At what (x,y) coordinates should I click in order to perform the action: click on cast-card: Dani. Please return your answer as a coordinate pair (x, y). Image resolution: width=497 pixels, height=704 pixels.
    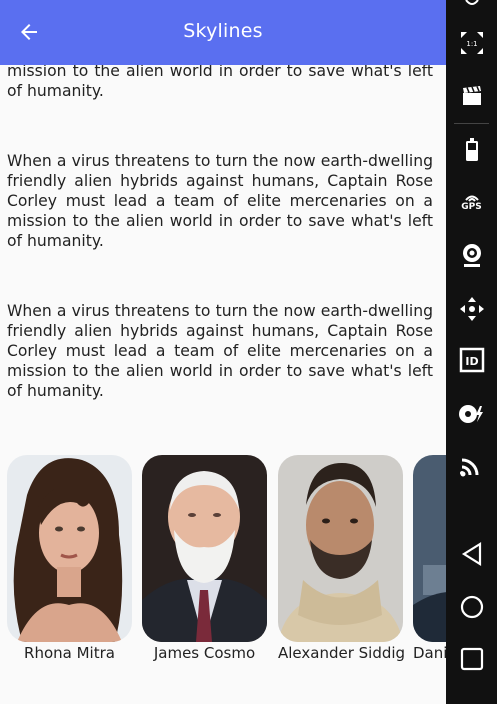
    Looking at the image, I should click on (429, 558).